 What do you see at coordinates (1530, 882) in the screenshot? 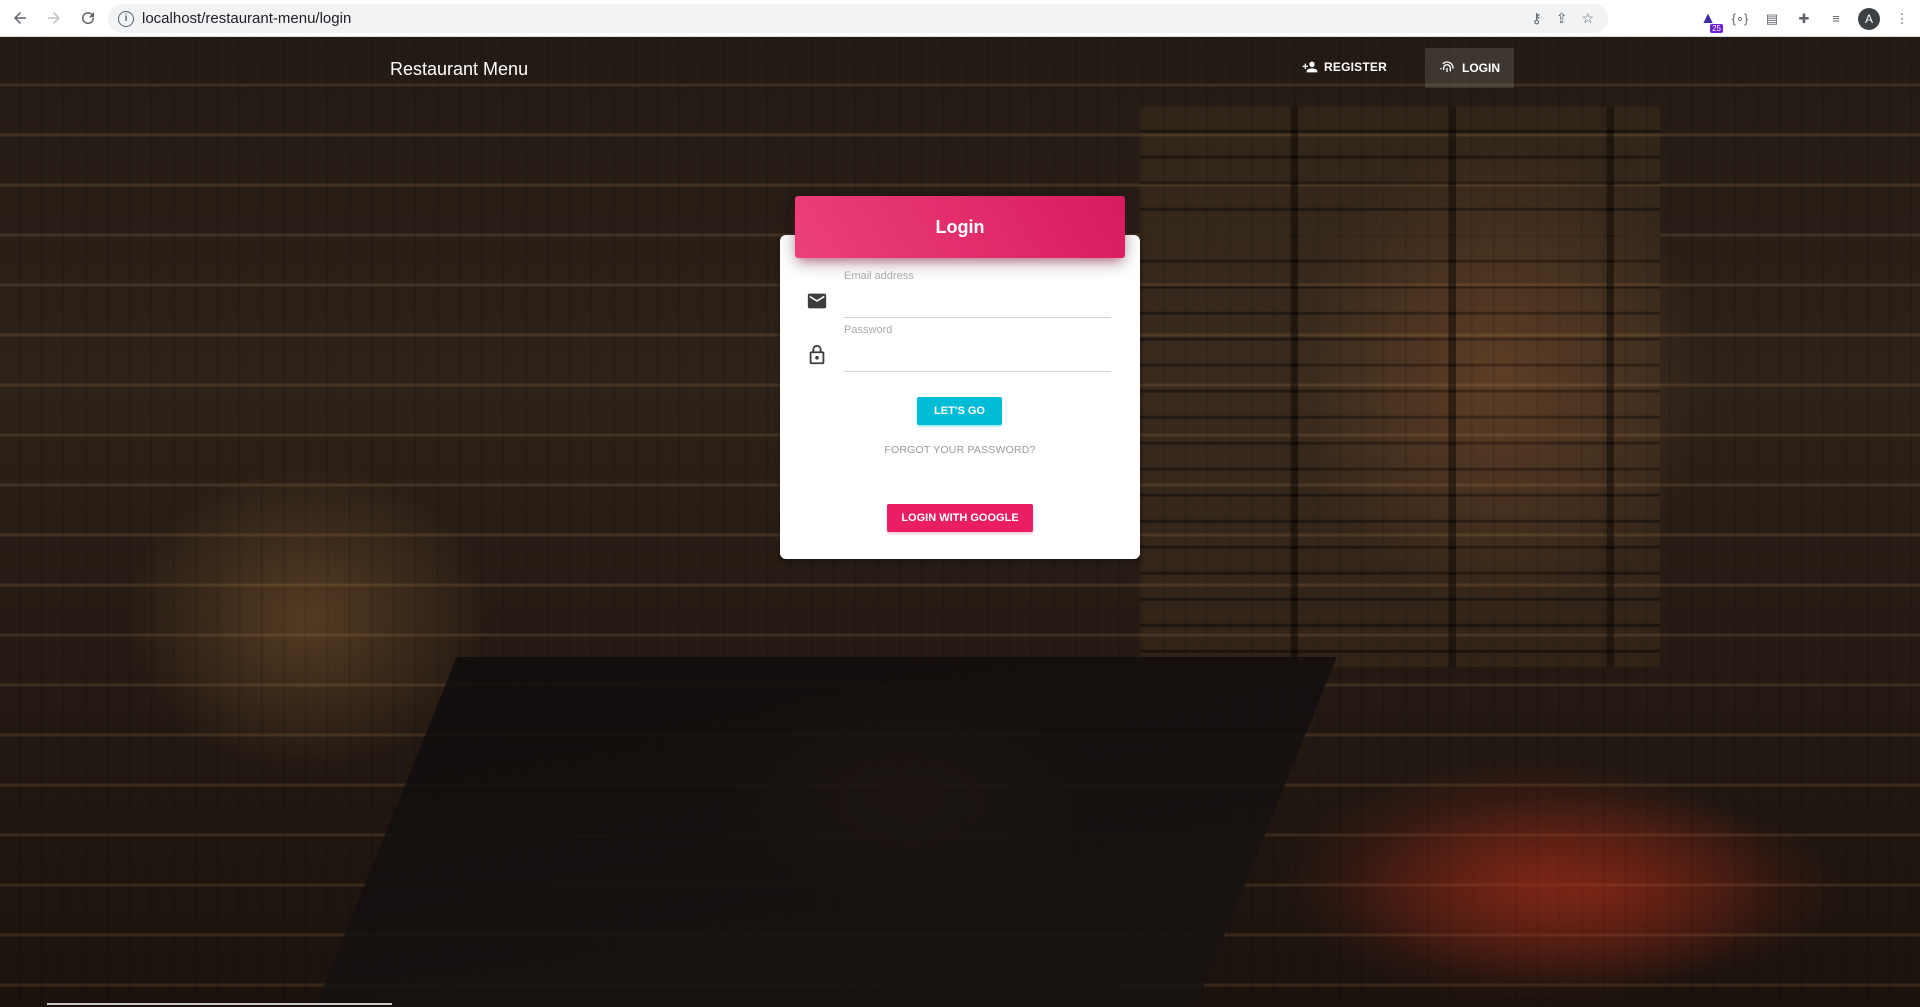
I see `background-floor-glow` at bounding box center [1530, 882].